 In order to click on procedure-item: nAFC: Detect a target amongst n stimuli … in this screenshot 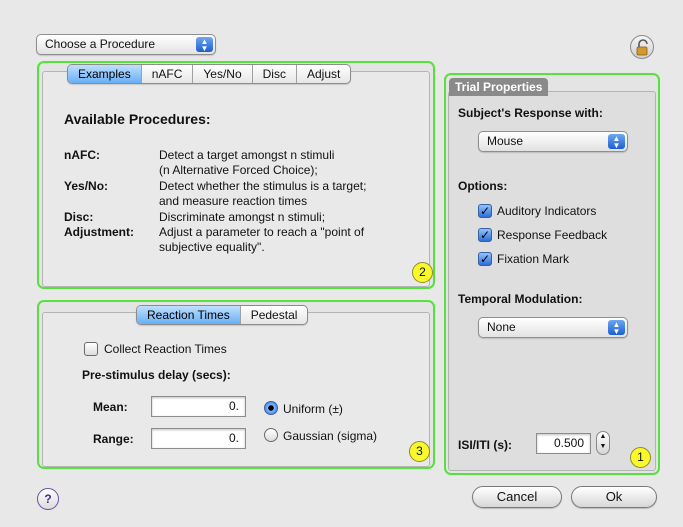, I will do `click(244, 163)`.